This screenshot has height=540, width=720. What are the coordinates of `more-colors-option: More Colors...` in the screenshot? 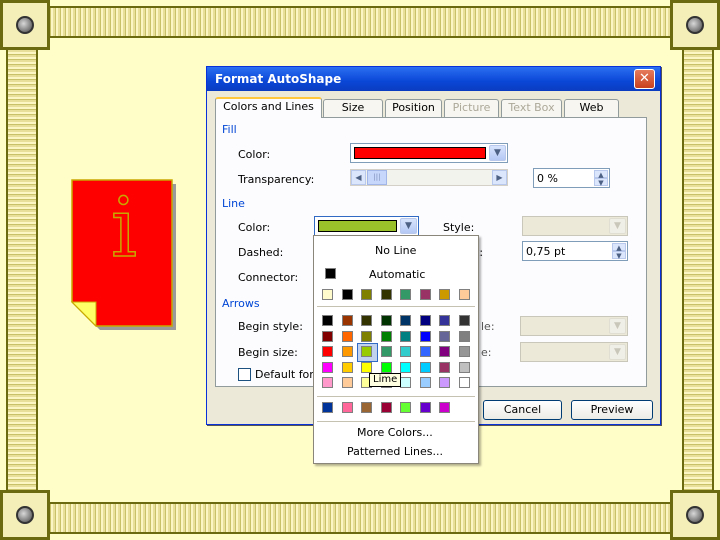 It's located at (395, 432).